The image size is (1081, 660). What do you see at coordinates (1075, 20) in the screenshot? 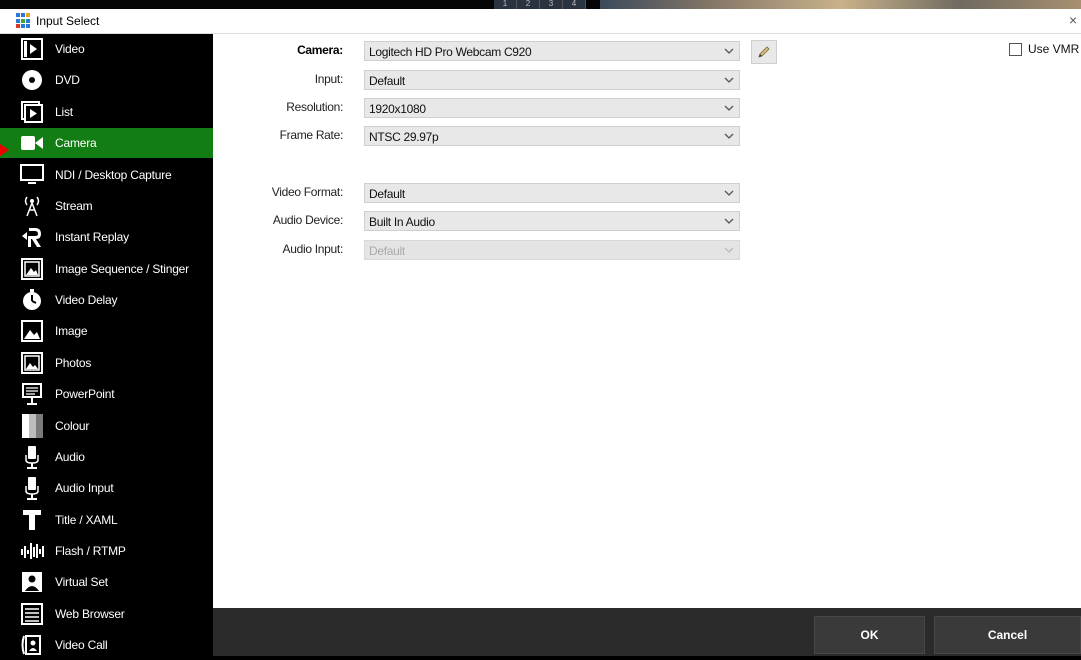
I see `close-icon: ×` at bounding box center [1075, 20].